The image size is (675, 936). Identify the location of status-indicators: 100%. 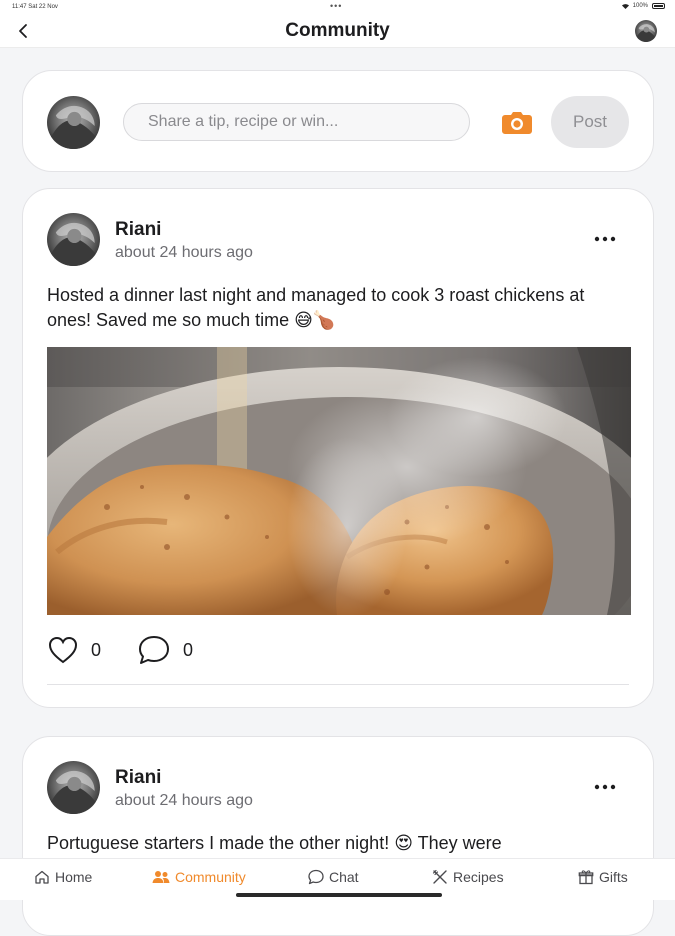
(643, 6).